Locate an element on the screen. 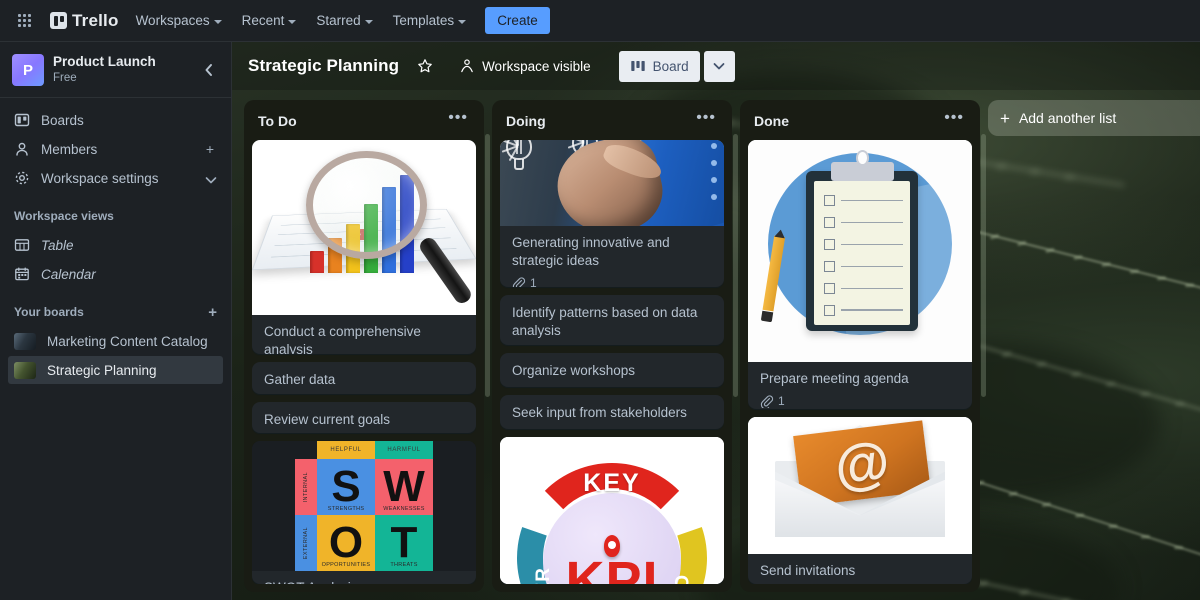  nav-item-starred: Starred is located at coordinates (344, 20).